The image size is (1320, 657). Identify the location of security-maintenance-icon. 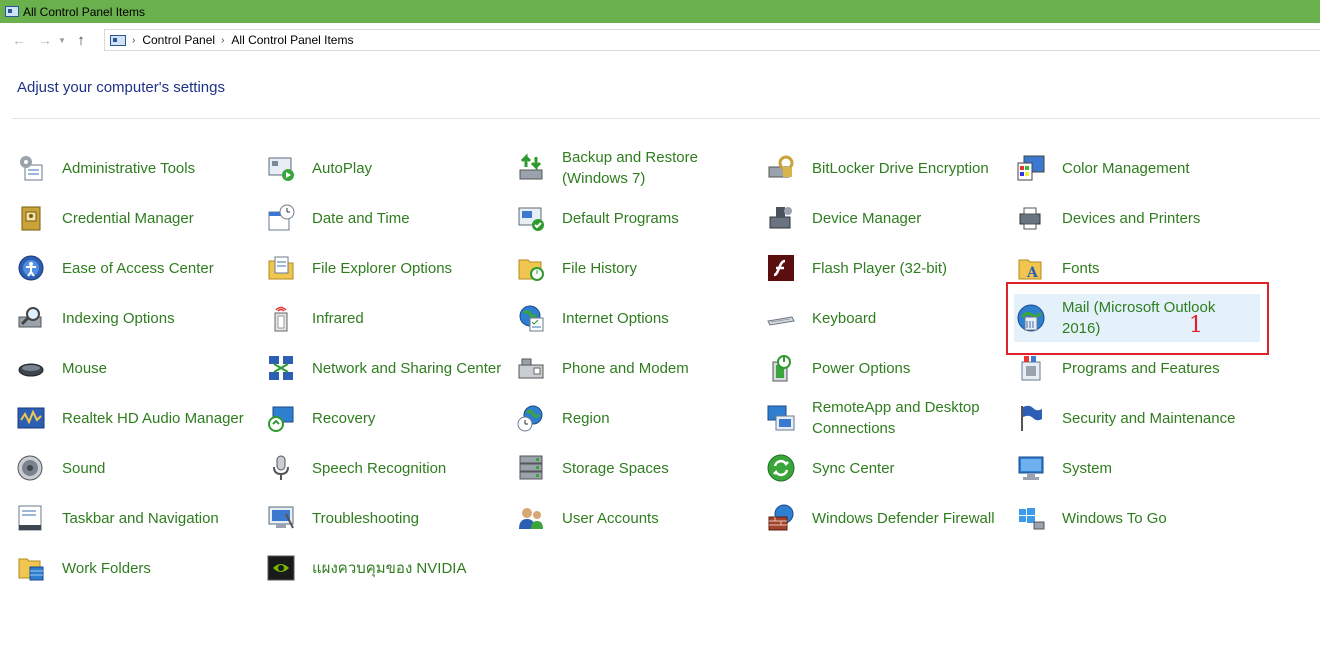
(1031, 418).